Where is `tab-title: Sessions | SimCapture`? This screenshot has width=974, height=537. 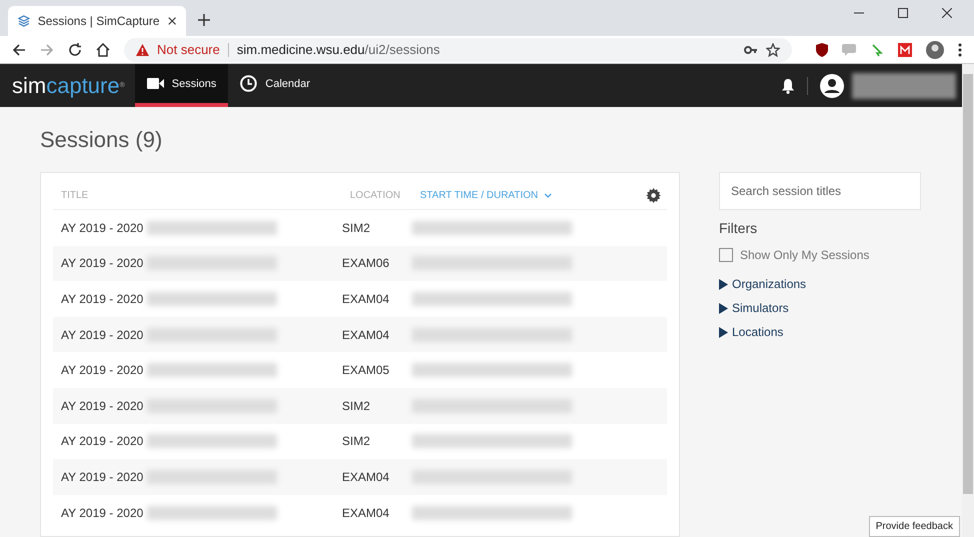 tab-title: Sessions | SimCapture is located at coordinates (99, 21).